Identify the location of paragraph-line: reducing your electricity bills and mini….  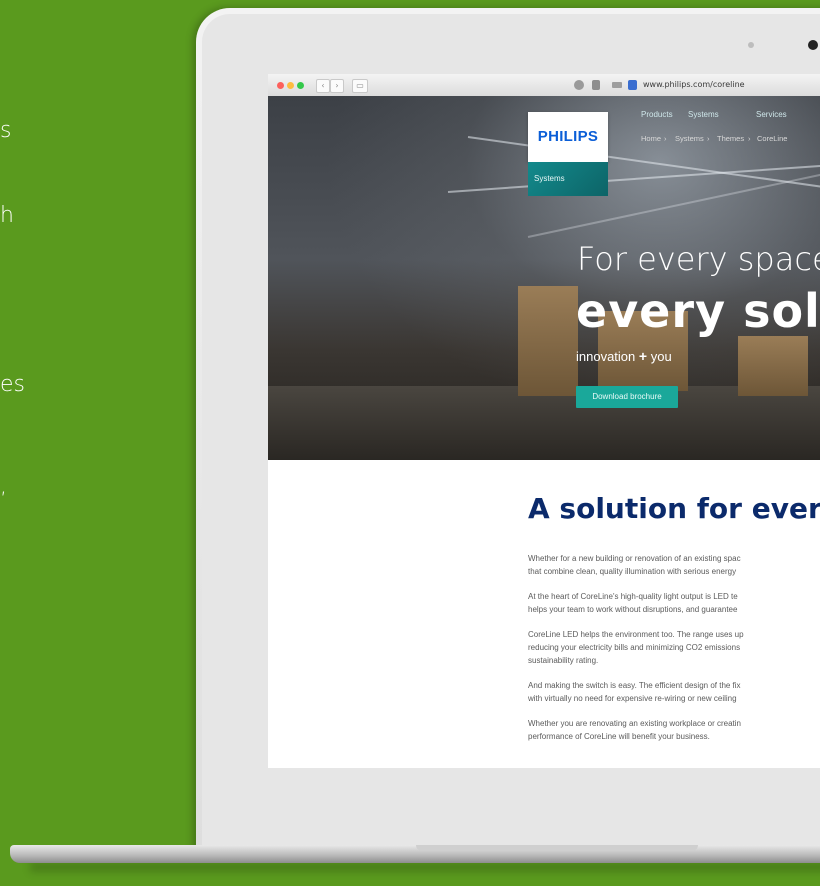
(634, 647).